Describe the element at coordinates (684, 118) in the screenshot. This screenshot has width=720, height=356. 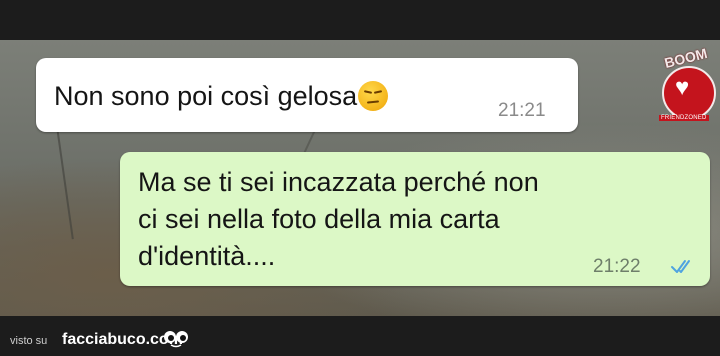
I see `logo-subtitle: FRIENDZONED` at that location.